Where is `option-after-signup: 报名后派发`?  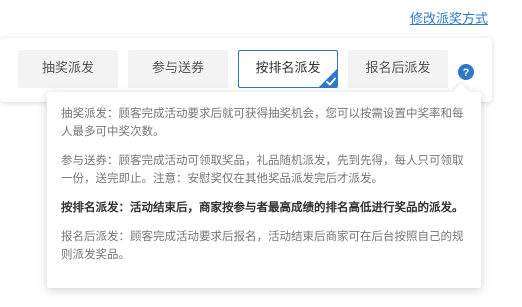
option-after-signup: 报名后派发 is located at coordinates (398, 69).